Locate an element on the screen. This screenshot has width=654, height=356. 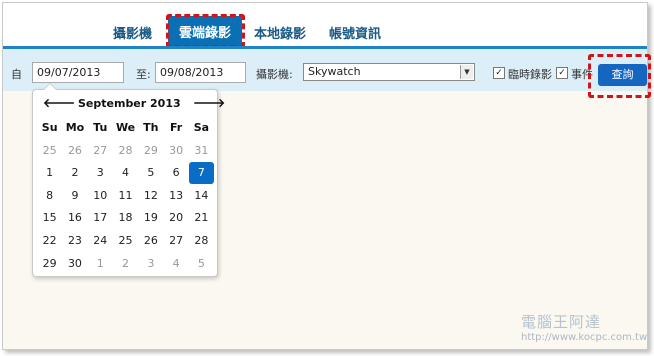
camera-label: 攝影機: is located at coordinates (274, 74).